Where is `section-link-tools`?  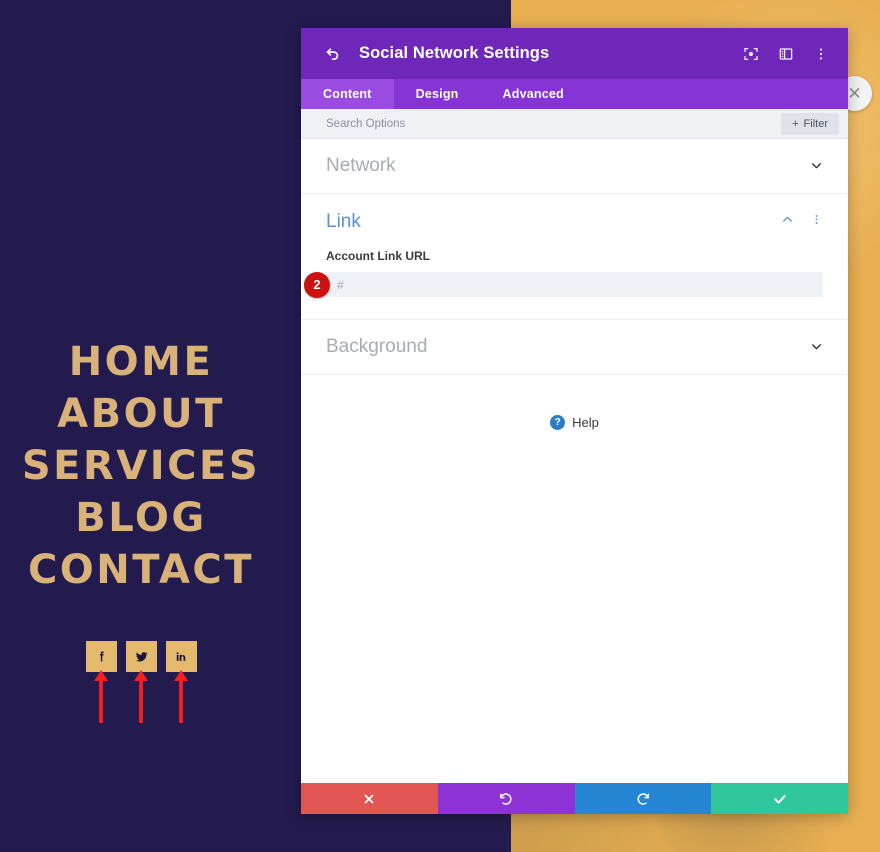 section-link-tools is located at coordinates (802, 222).